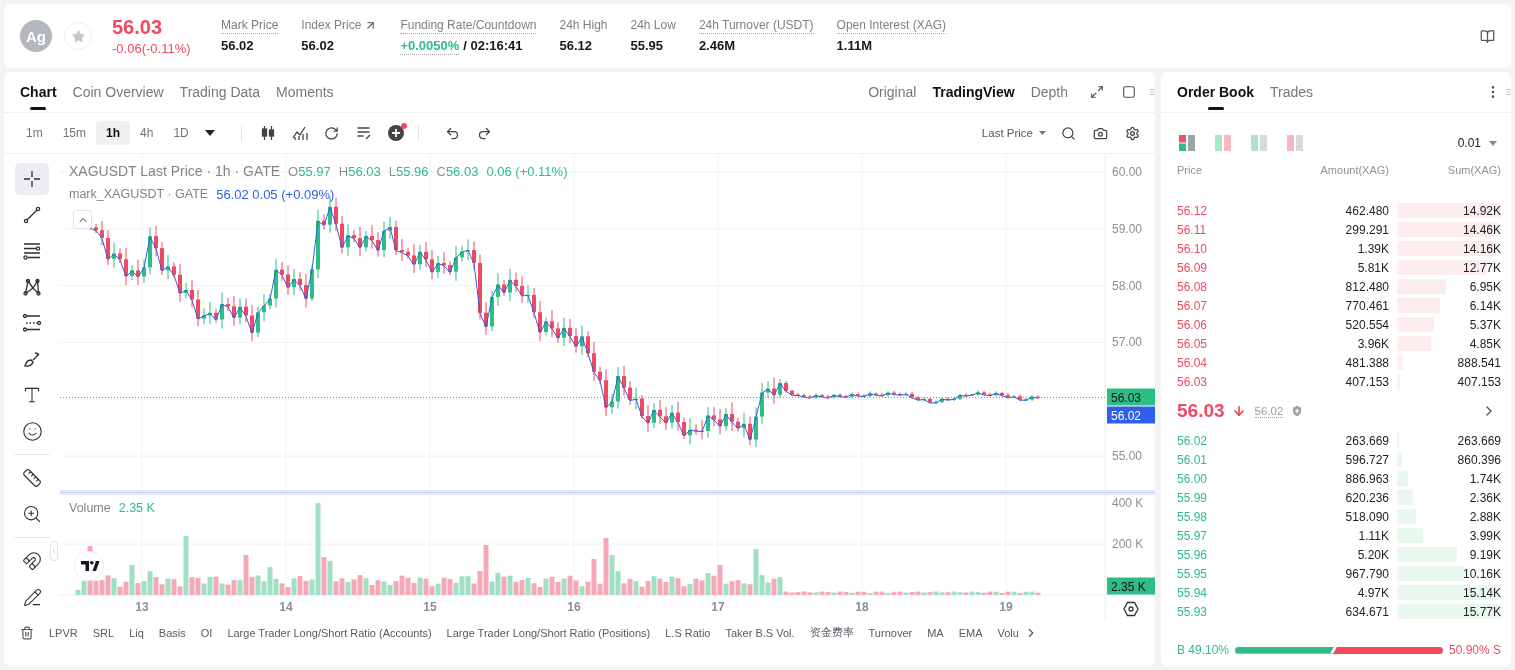 The image size is (1515, 670). I want to click on chart-tab: Trading Data, so click(219, 92).